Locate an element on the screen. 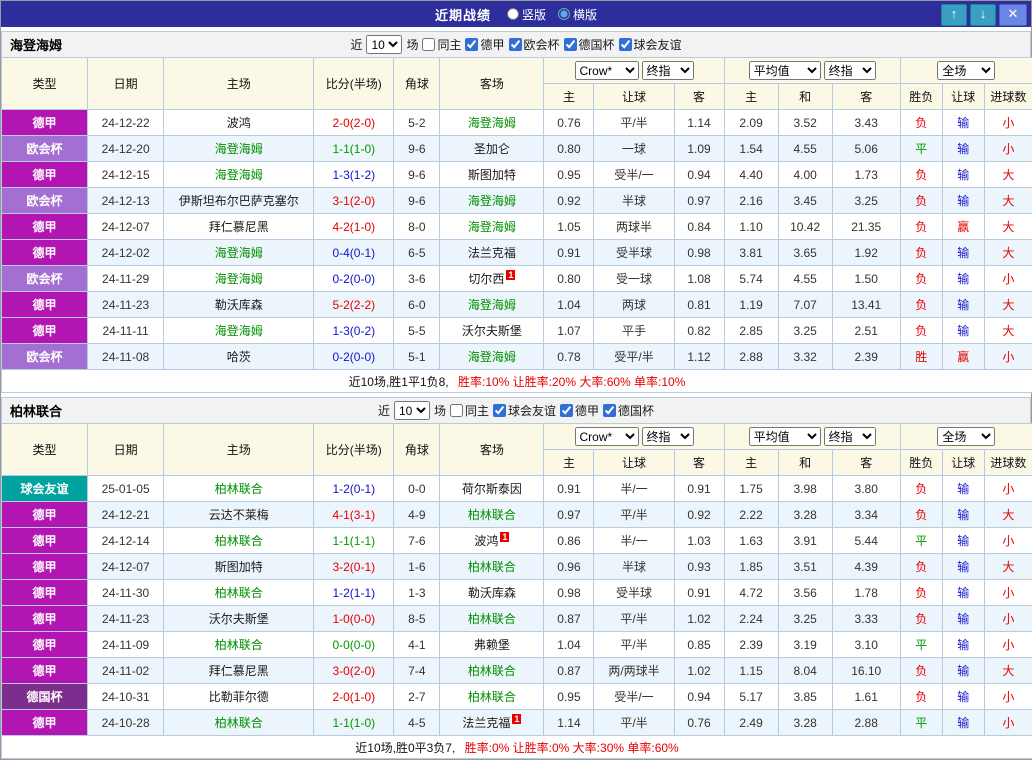  horizontal-radio is located at coordinates (564, 14).